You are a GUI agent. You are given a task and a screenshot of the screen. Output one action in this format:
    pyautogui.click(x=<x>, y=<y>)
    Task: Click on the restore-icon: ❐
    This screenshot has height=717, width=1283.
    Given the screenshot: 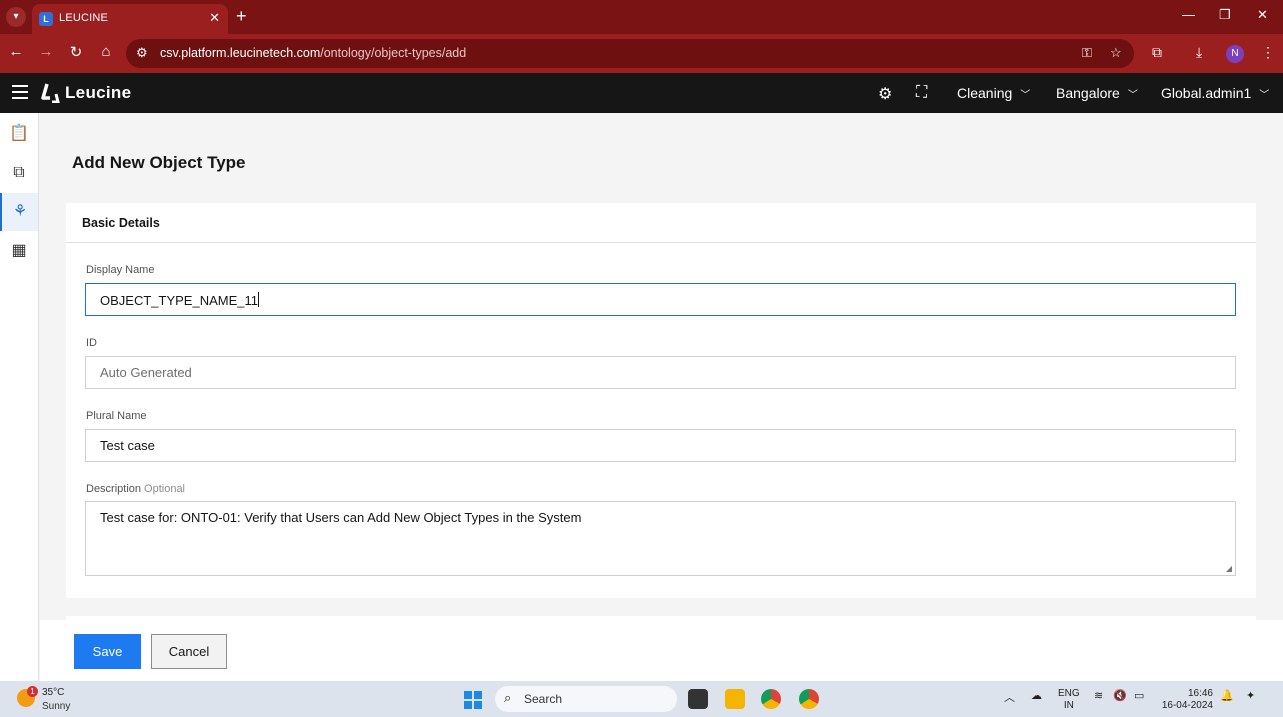 What is the action you would take?
    pyautogui.click(x=1225, y=15)
    